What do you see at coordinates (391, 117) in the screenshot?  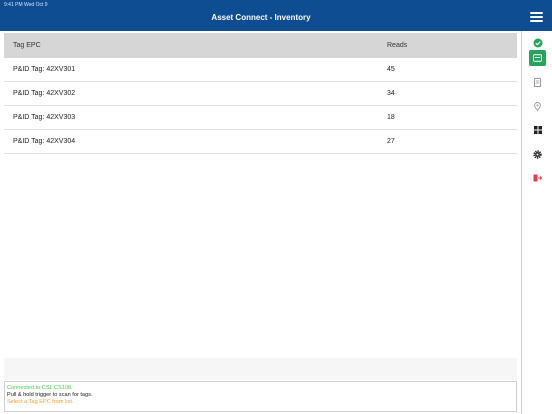 I see `reads-cell: 18` at bounding box center [391, 117].